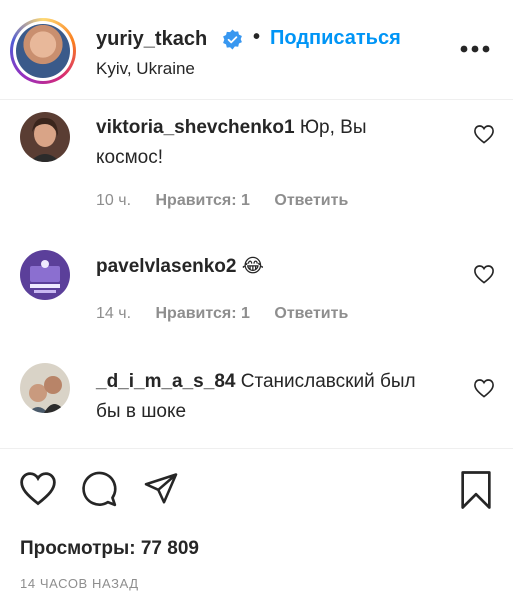  Describe the element at coordinates (475, 49) in the screenshot. I see `more-options-icon` at that location.